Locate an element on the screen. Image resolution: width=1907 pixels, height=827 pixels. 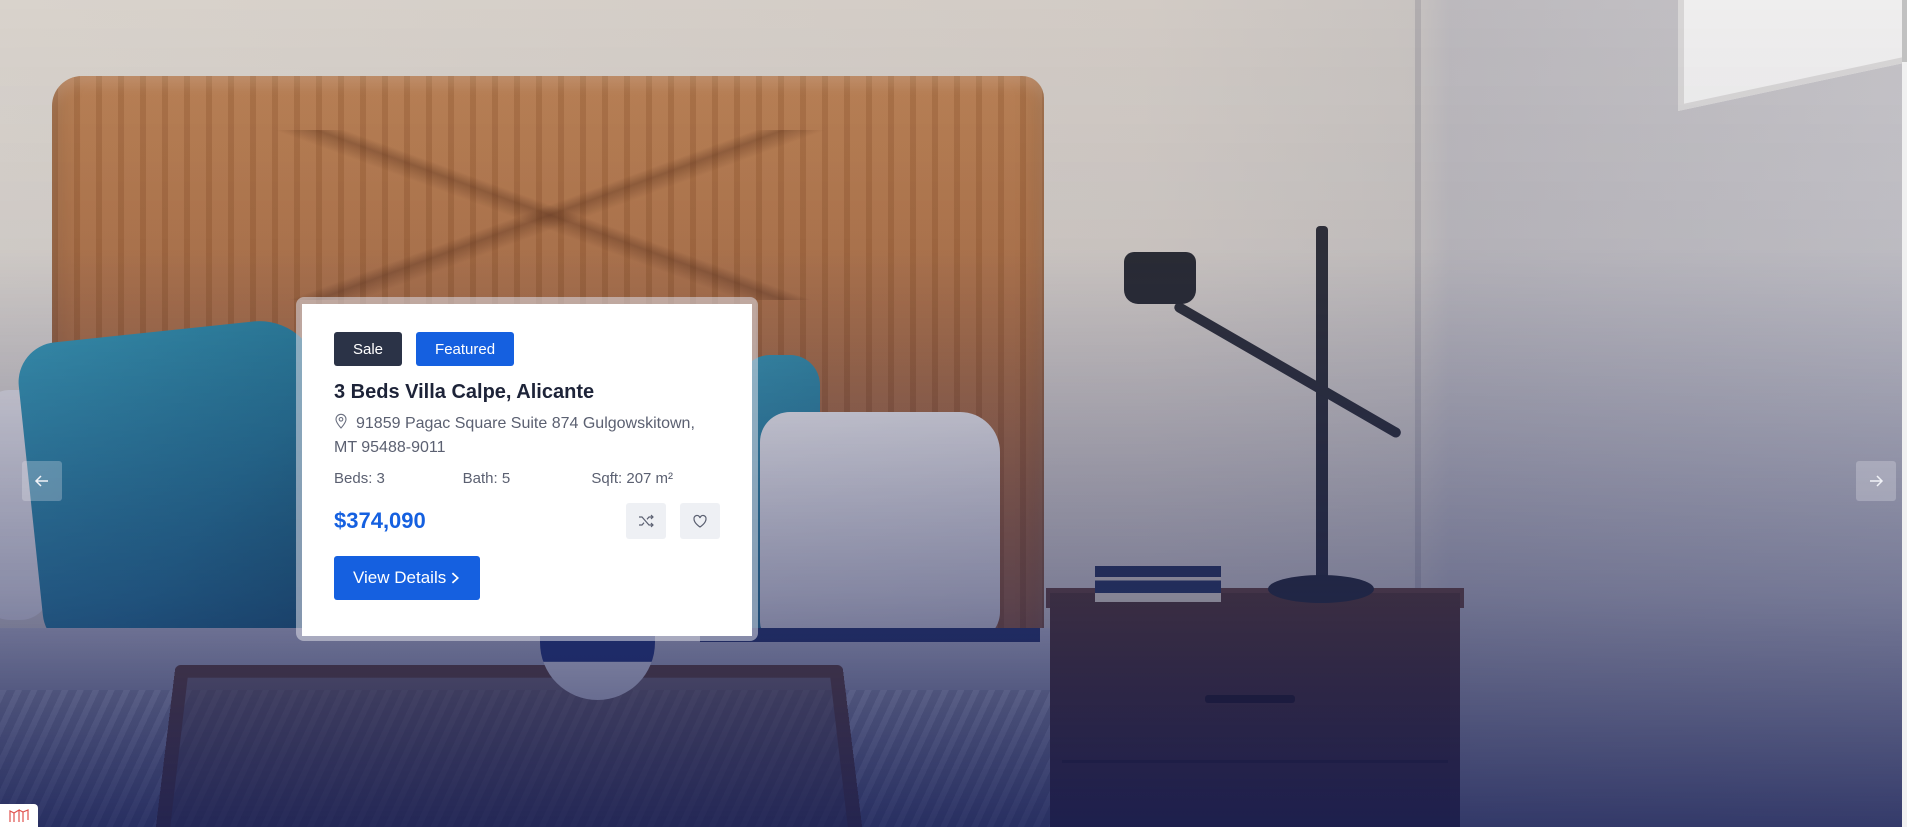
property-title: 3 Beds Villa Calpe, Alicante is located at coordinates (527, 392).